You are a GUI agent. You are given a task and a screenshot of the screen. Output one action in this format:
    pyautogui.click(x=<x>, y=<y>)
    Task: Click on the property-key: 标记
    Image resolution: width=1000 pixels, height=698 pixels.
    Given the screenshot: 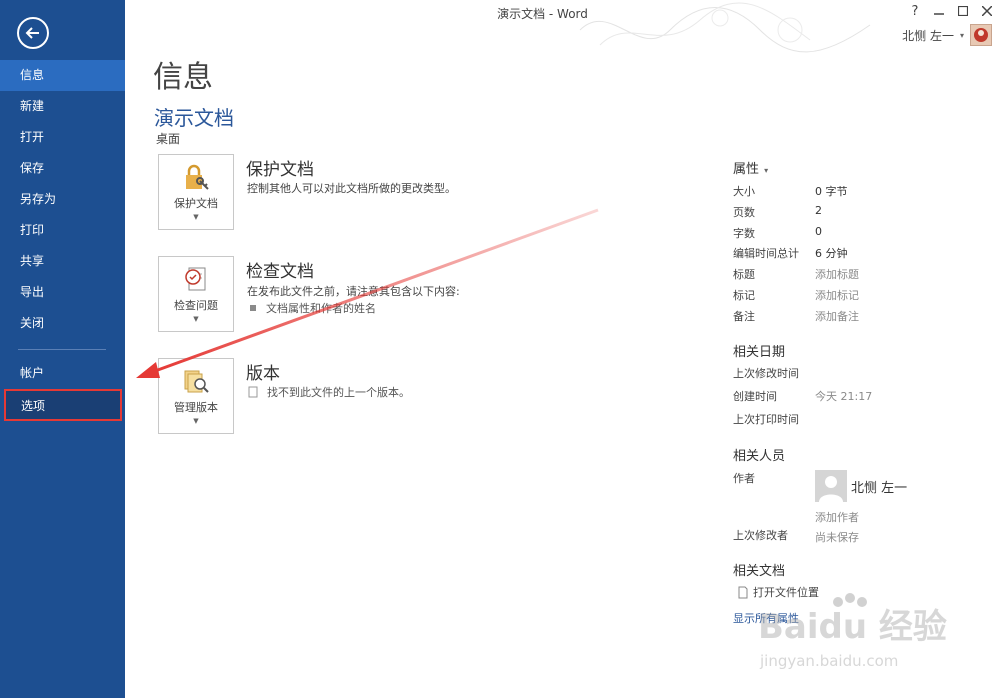 What is the action you would take?
    pyautogui.click(x=744, y=295)
    